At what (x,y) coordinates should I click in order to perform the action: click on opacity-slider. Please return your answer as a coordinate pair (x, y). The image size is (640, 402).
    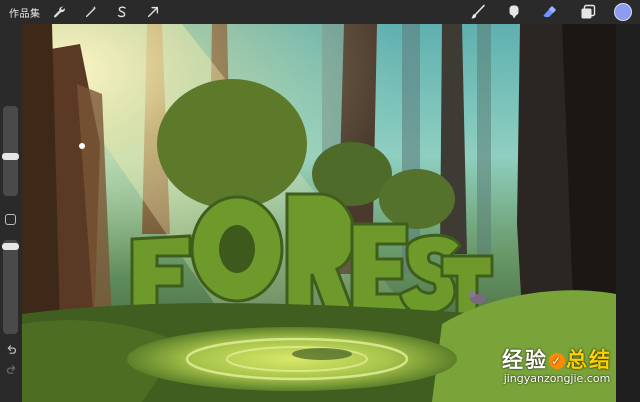
    Looking at the image, I should click on (10, 287).